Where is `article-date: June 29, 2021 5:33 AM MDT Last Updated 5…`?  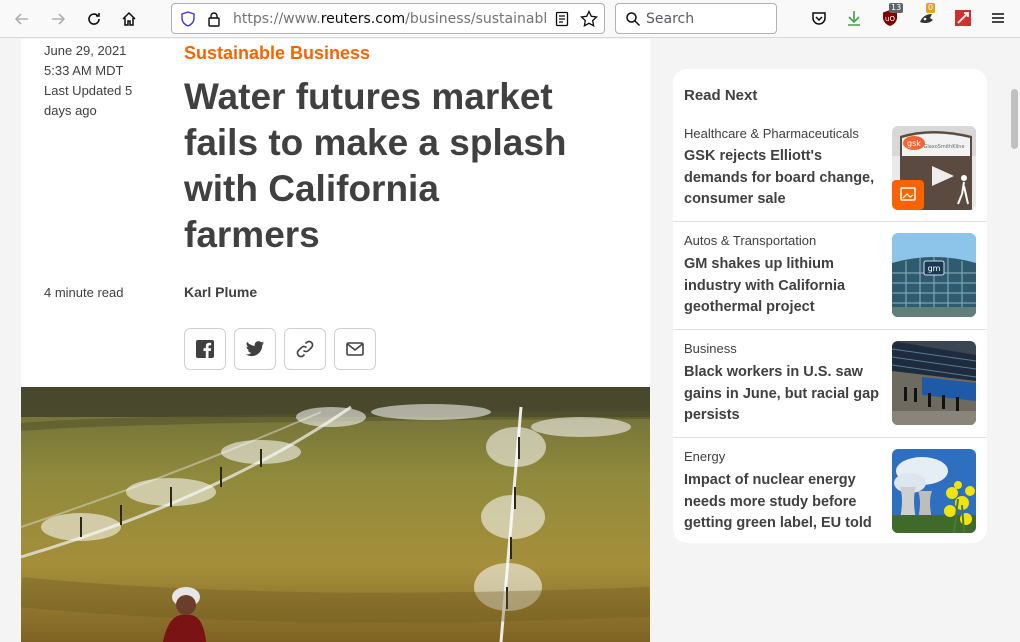
article-date: June 29, 2021 5:33 AM MDT Last Updated 5… is located at coordinates (99, 81).